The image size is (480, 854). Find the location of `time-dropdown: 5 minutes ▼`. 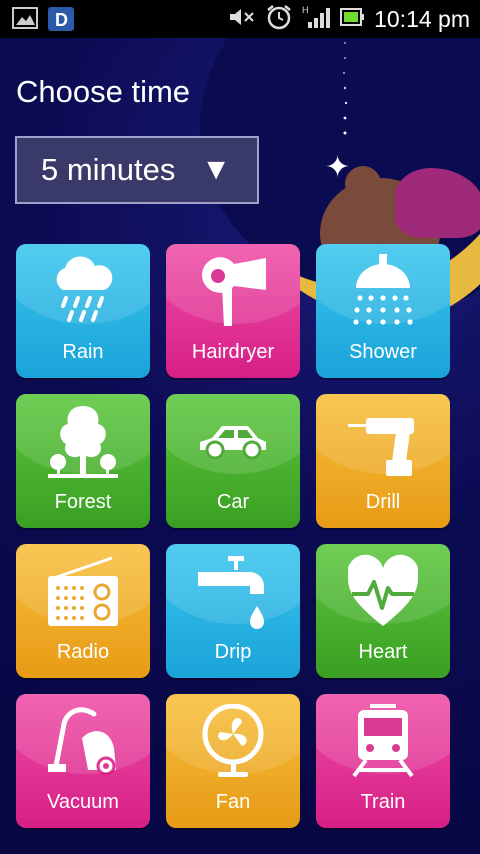

time-dropdown: 5 minutes ▼ is located at coordinates (137, 170).